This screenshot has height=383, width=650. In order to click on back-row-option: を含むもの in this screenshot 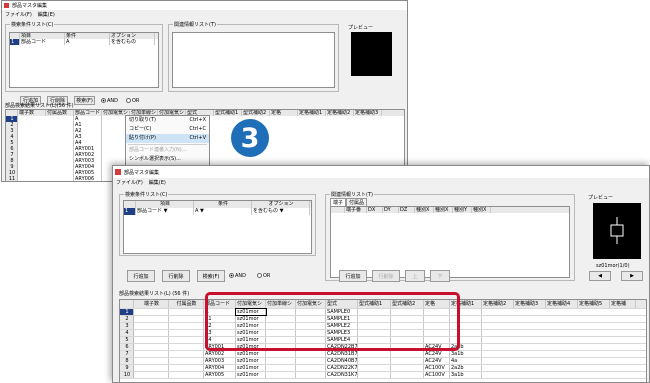, I will do `click(132, 42)`.